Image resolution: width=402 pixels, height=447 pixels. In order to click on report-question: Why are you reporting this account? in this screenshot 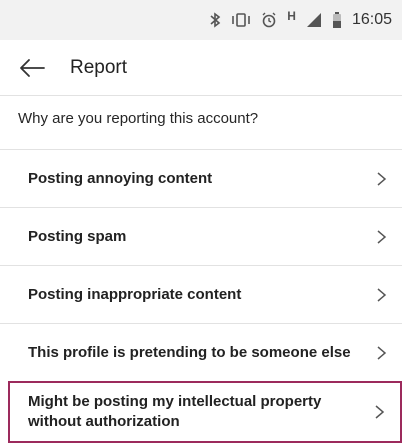, I will do `click(138, 118)`.